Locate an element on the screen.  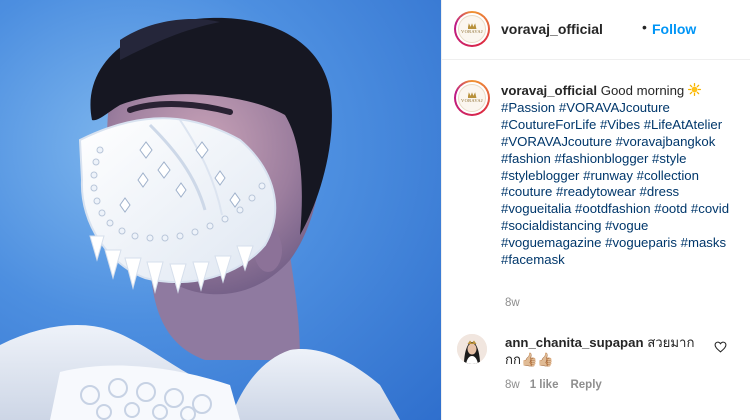
caption-username: voravaj_official is located at coordinates (549, 90).